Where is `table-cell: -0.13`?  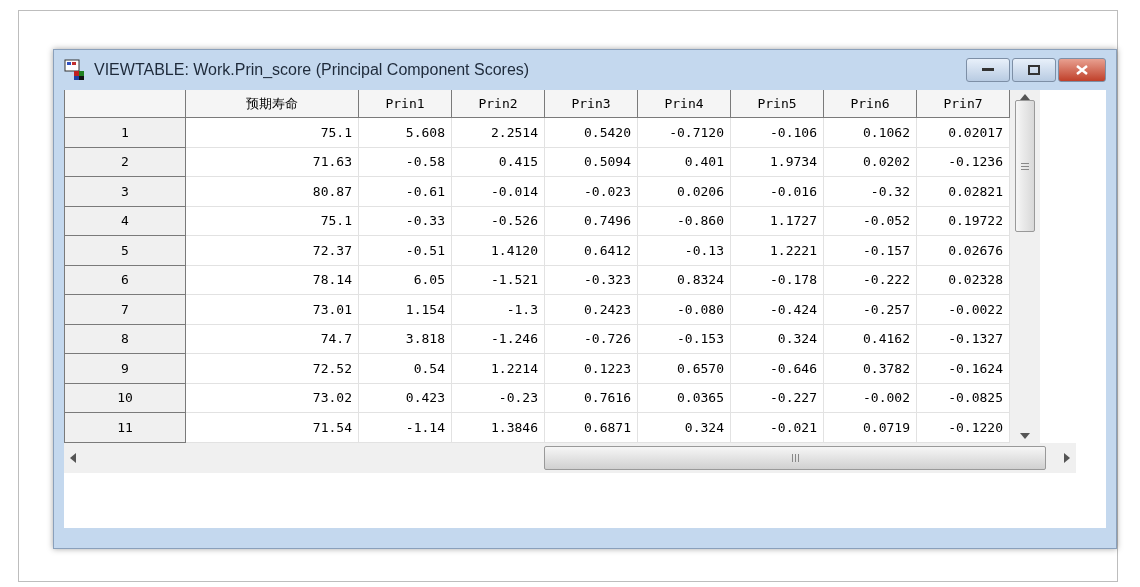 table-cell: -0.13 is located at coordinates (684, 250).